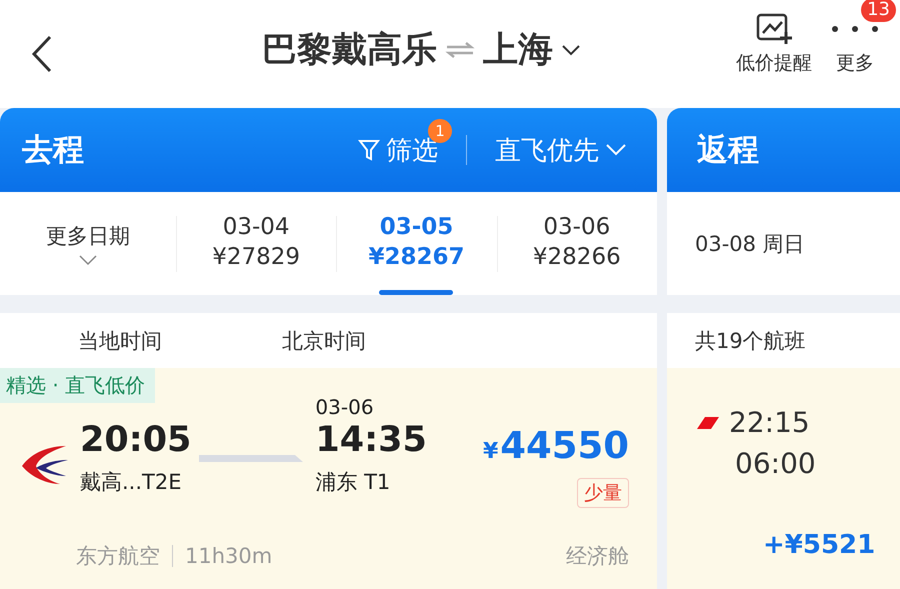 The width and height of the screenshot is (900, 589). Describe the element at coordinates (345, 407) in the screenshot. I see `arrival-date: 03-06` at that location.